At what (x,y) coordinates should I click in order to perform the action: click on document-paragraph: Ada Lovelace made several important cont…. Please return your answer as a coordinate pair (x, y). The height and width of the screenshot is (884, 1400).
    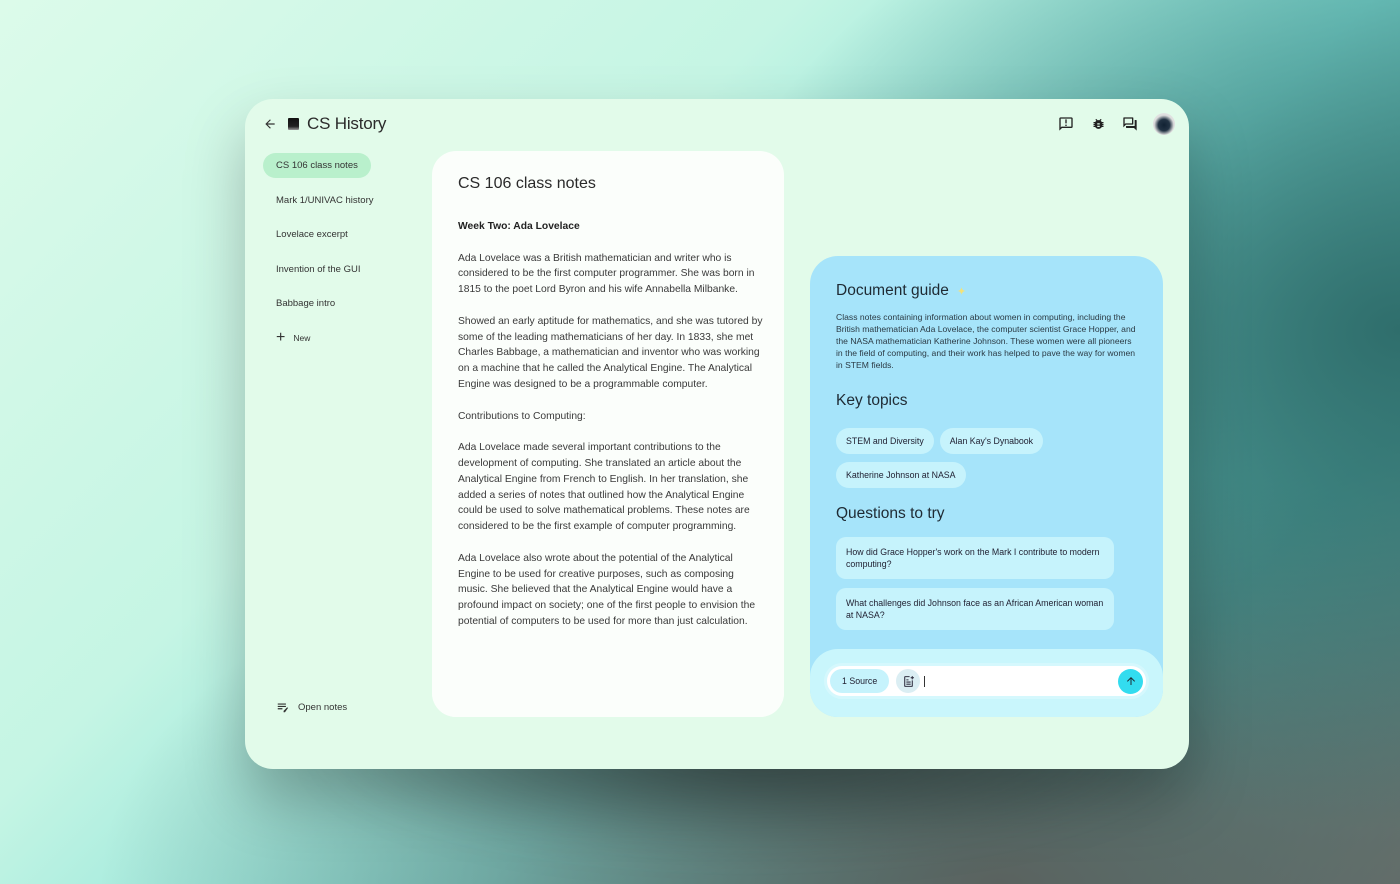
    Looking at the image, I should click on (604, 487).